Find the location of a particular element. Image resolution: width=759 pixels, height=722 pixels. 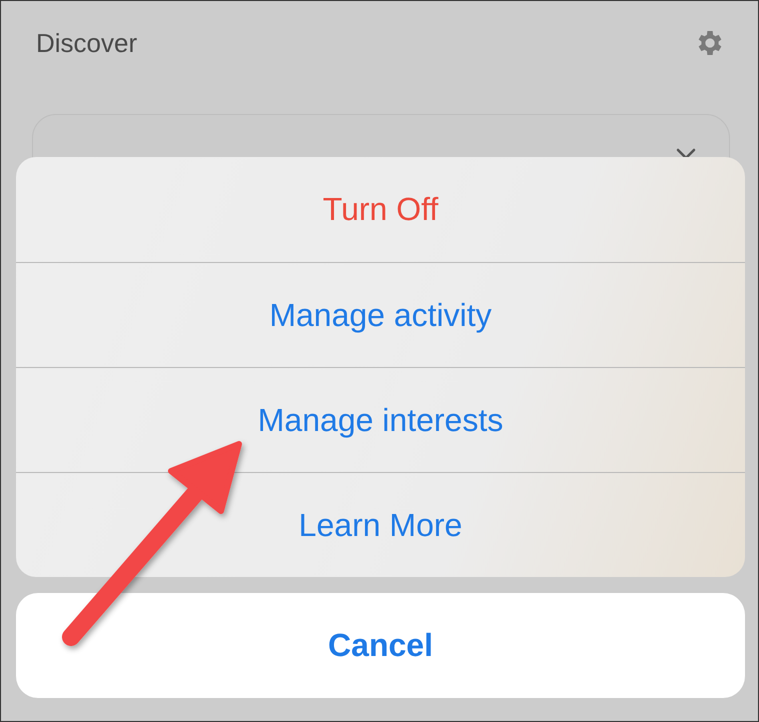

action-button: Turn Off is located at coordinates (380, 209).